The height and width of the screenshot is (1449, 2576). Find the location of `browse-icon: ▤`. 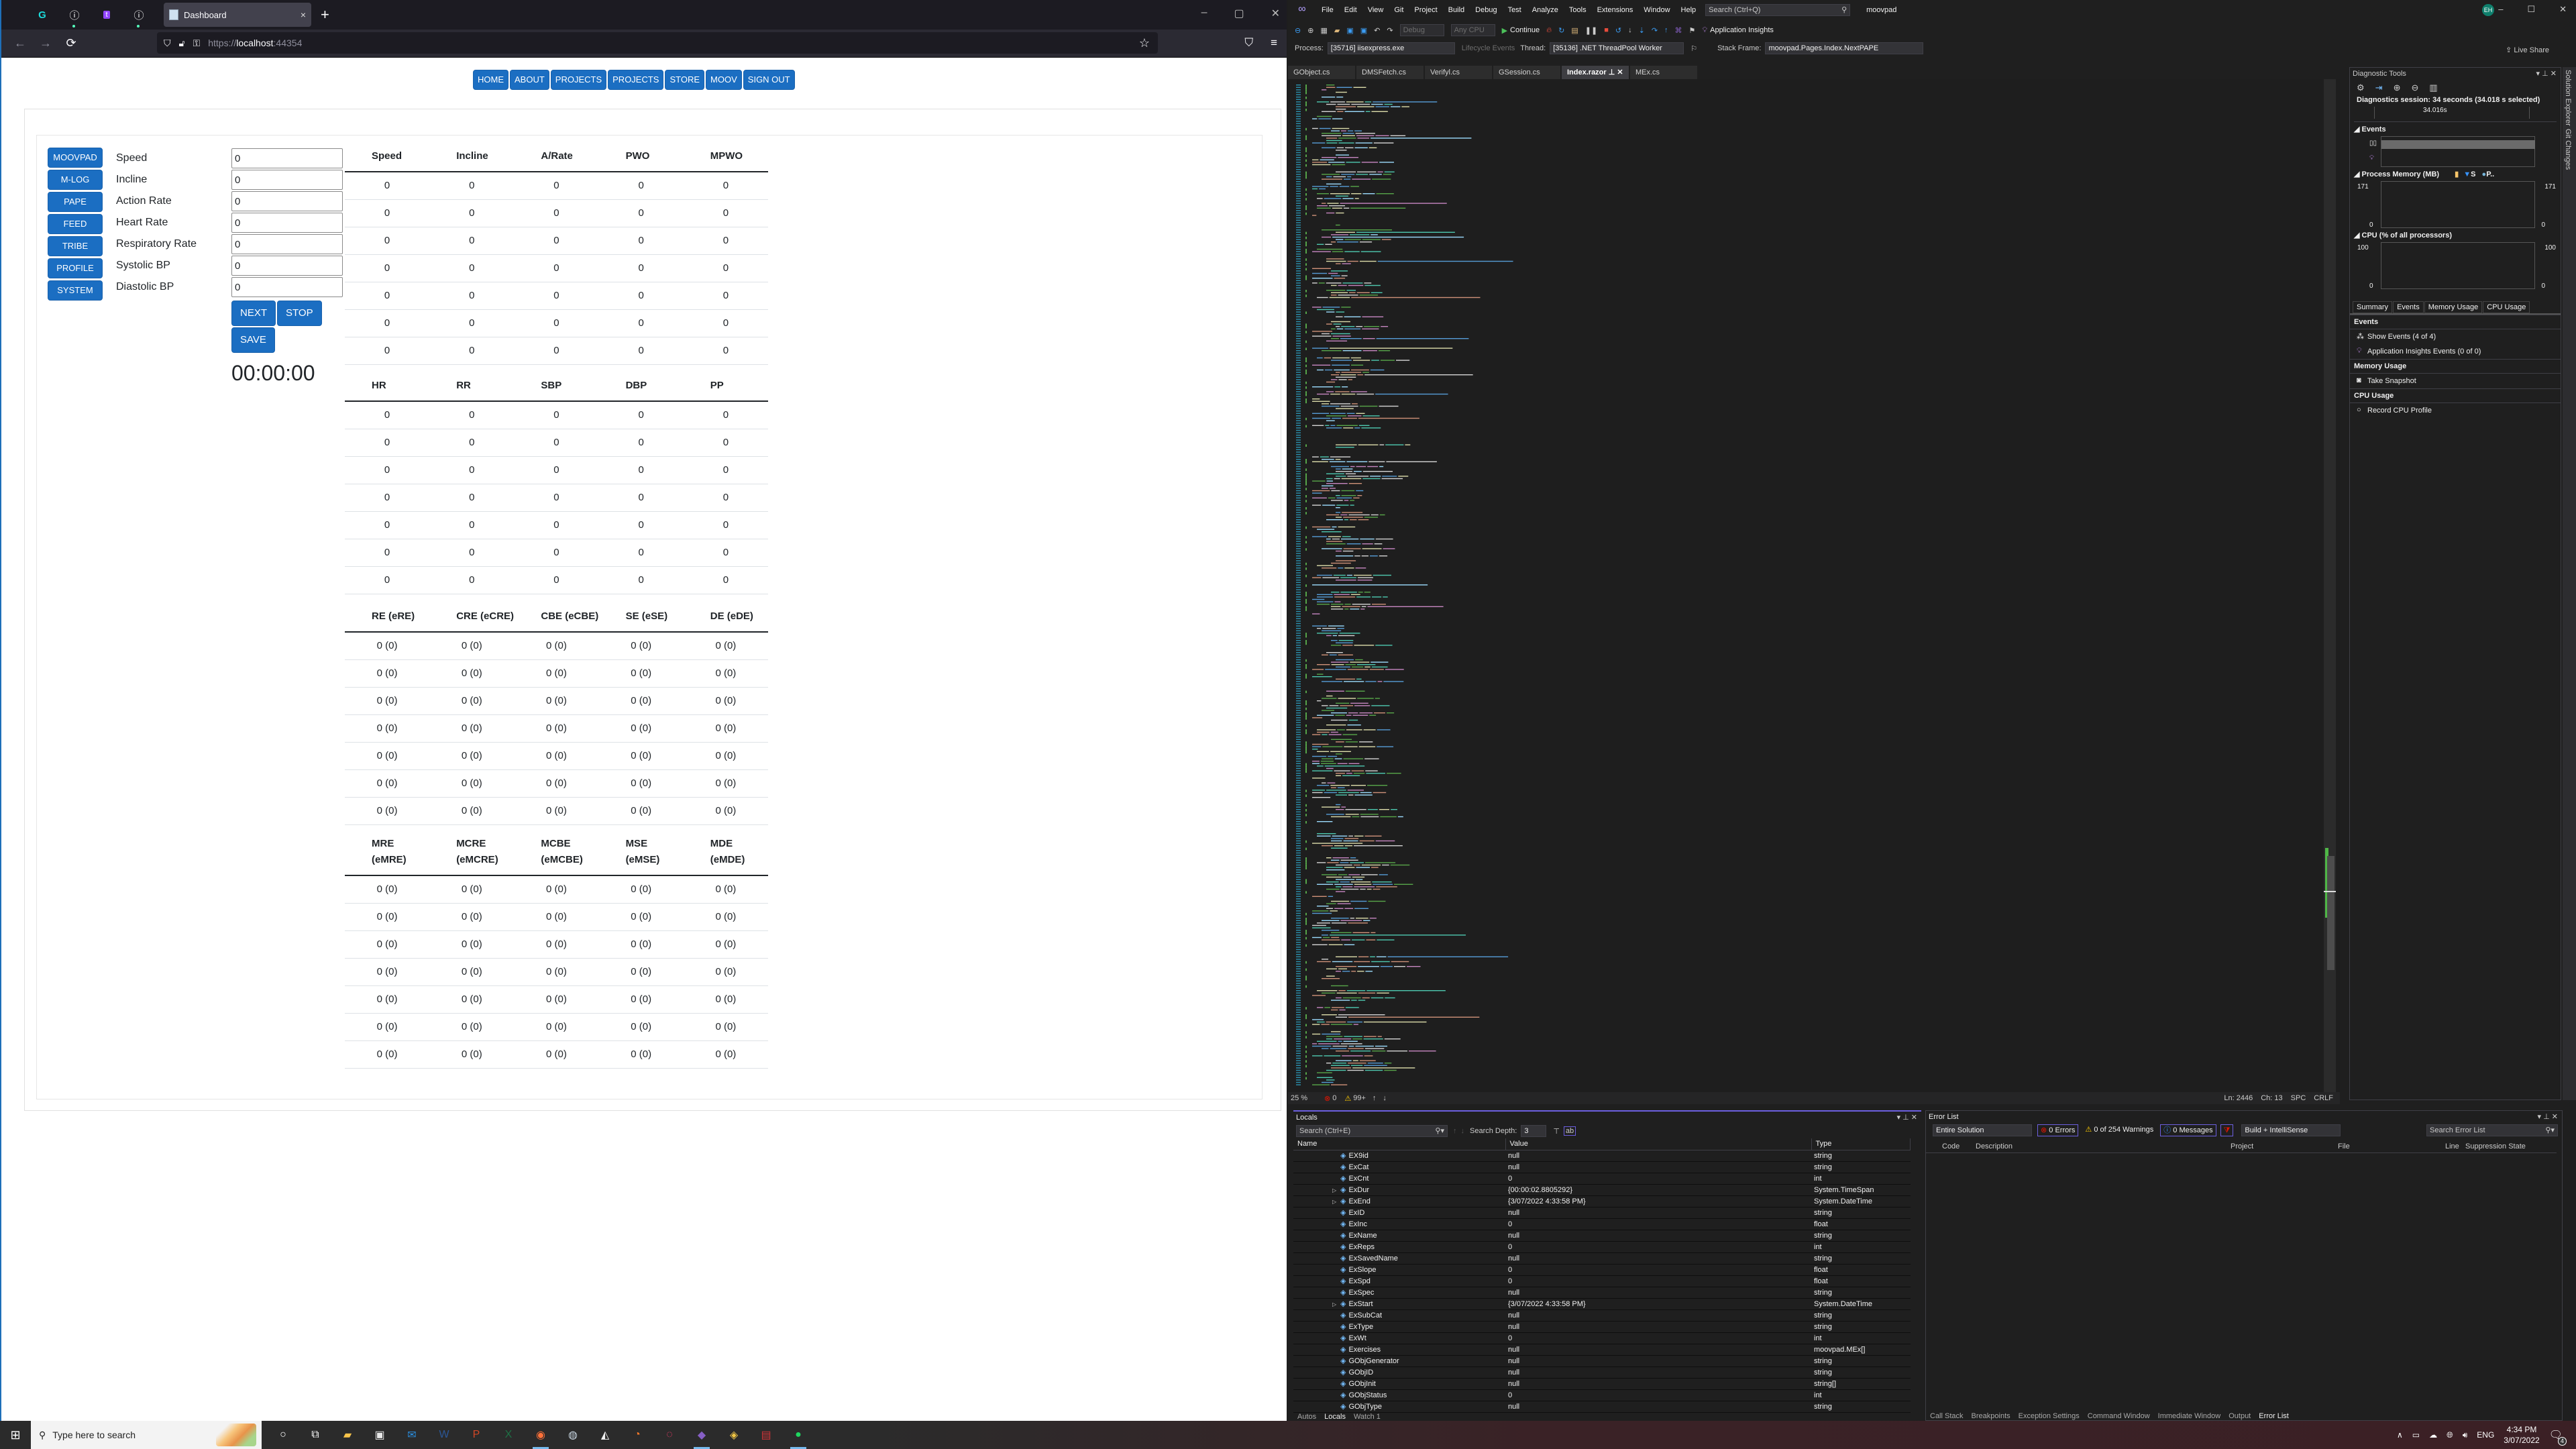

browse-icon: ▤ is located at coordinates (1574, 30).